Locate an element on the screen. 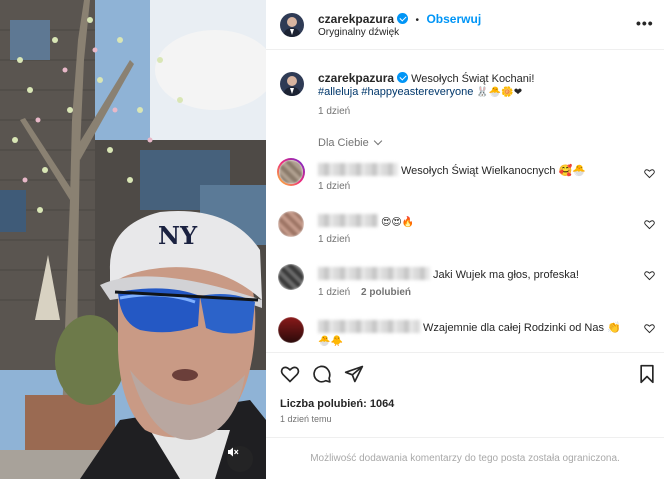 The width and height of the screenshot is (664, 479). comment-item: 😍😍🔥 1 dzień is located at coordinates (465, 231).